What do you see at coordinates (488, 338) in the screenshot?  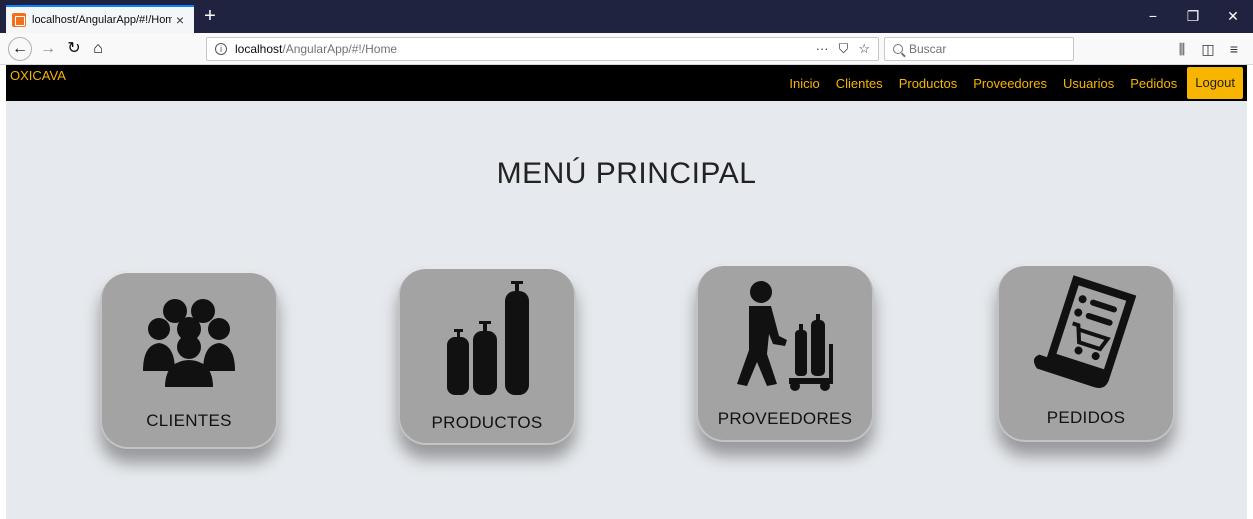 I see `gas-cylinders-icon` at bounding box center [488, 338].